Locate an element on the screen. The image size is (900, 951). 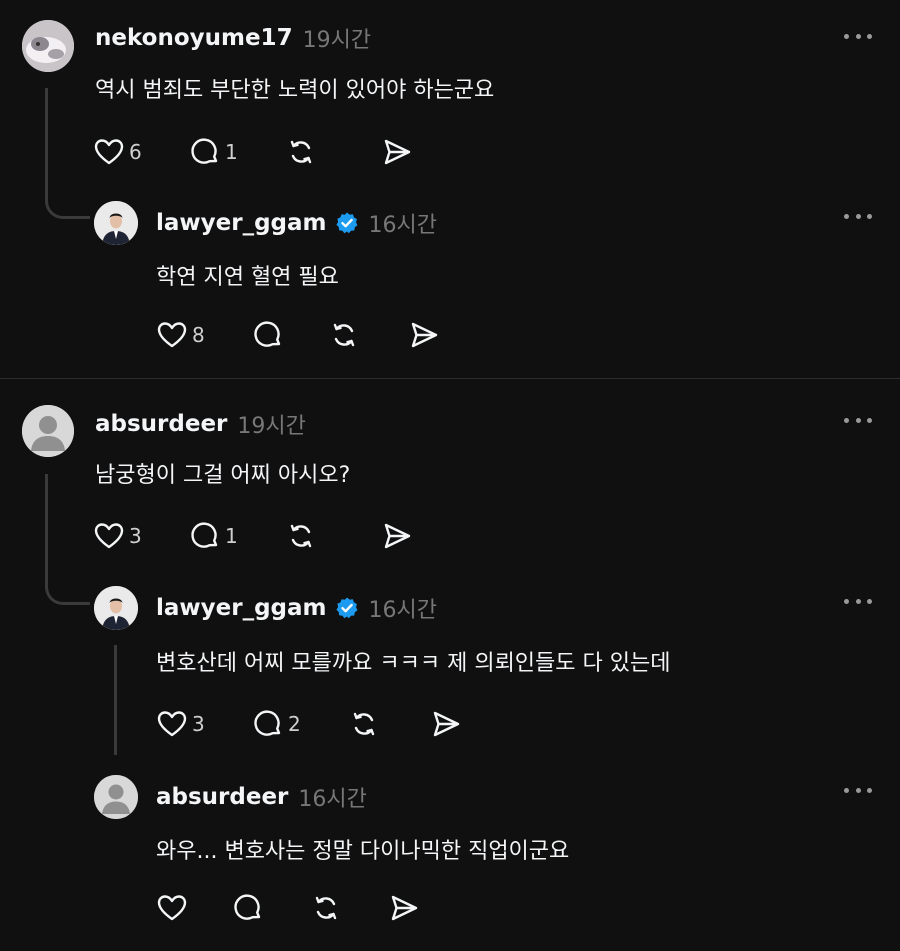
comment-text: 변호산데 어찌 모를까요 ㅋㅋㅋ 제 의뢰인들도 다 있는데 is located at coordinates (413, 663).